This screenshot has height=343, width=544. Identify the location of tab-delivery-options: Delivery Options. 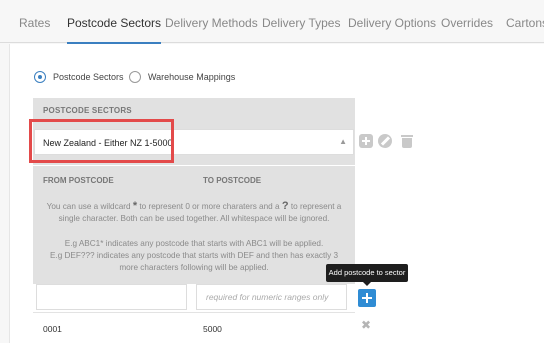
(392, 21).